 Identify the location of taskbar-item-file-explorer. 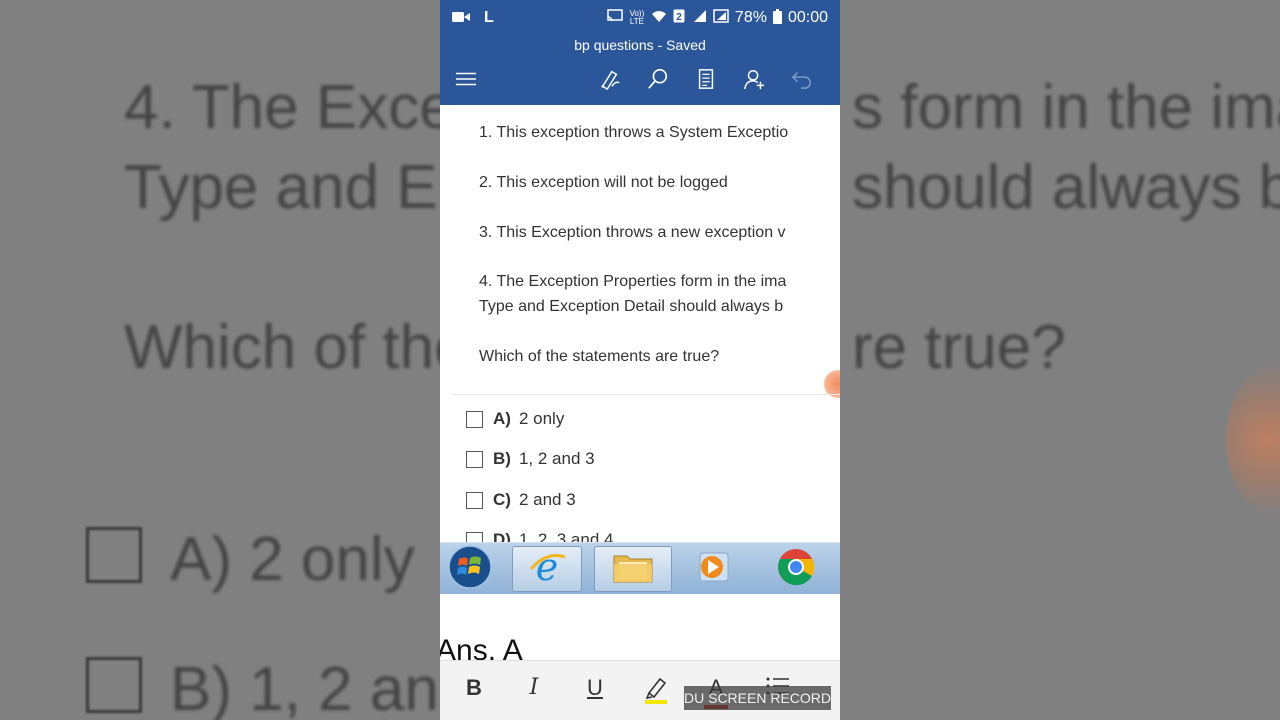
(633, 569).